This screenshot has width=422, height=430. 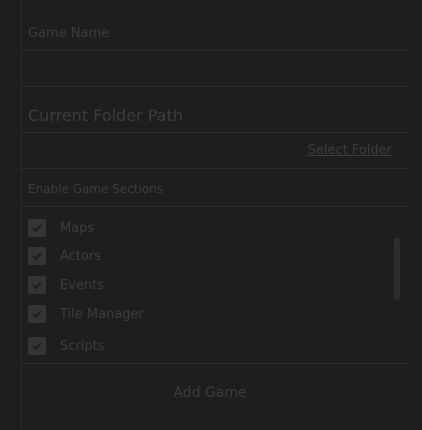 What do you see at coordinates (204, 228) in the screenshot?
I see `section-item-maps: Maps` at bounding box center [204, 228].